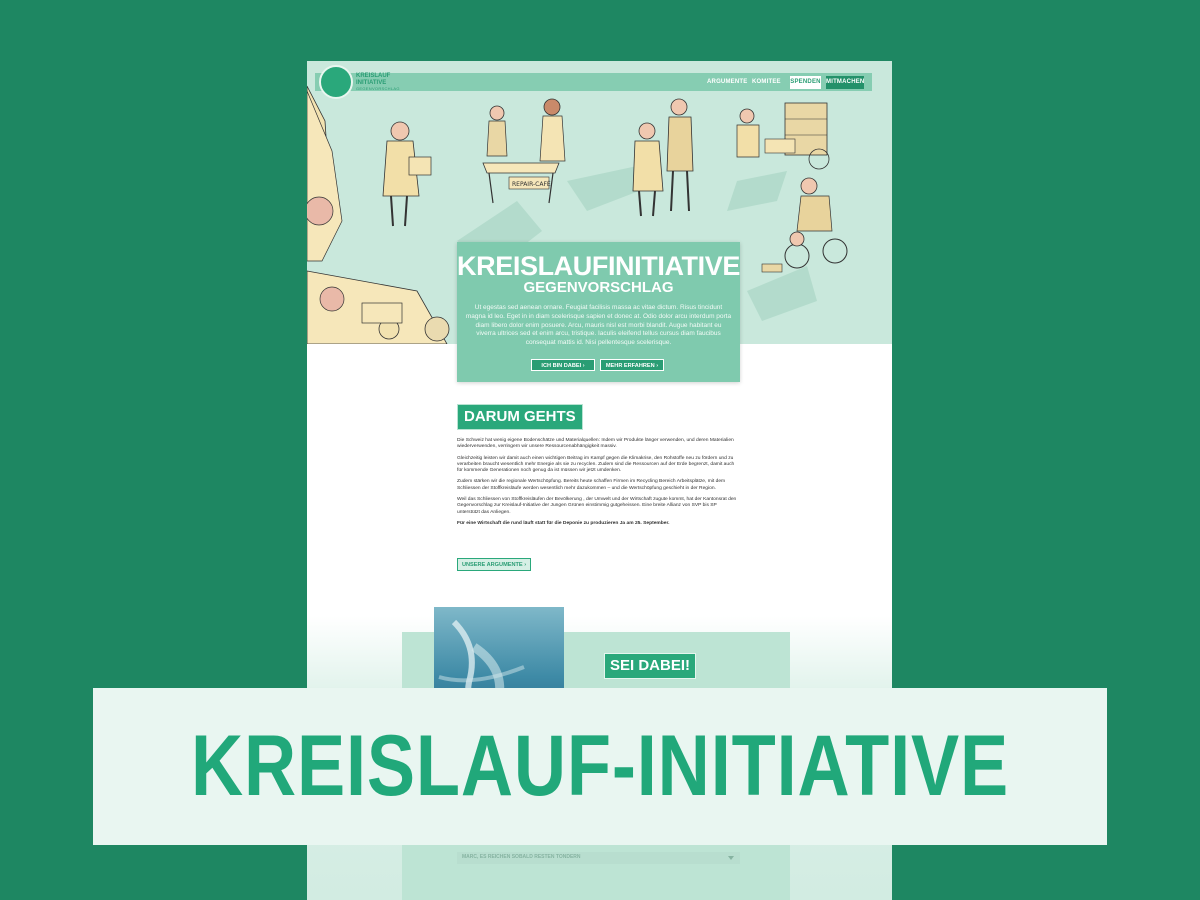  I want to click on logo-line-3: GEGENVORSCHLAG, so click(378, 88).